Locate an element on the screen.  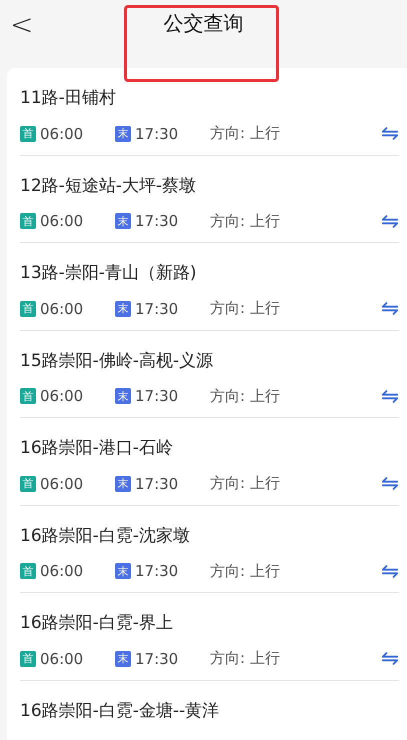
route-name: 12路-短途站-大坪-蔡墩 is located at coordinates (209, 186).